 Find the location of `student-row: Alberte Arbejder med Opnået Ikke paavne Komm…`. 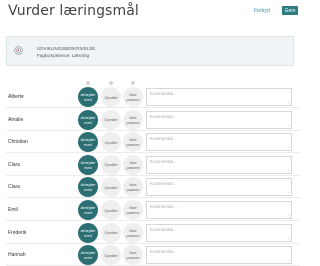

student-row: Alberte Arbejder med Opnået Ikke paavne Komm… is located at coordinates (150, 97).